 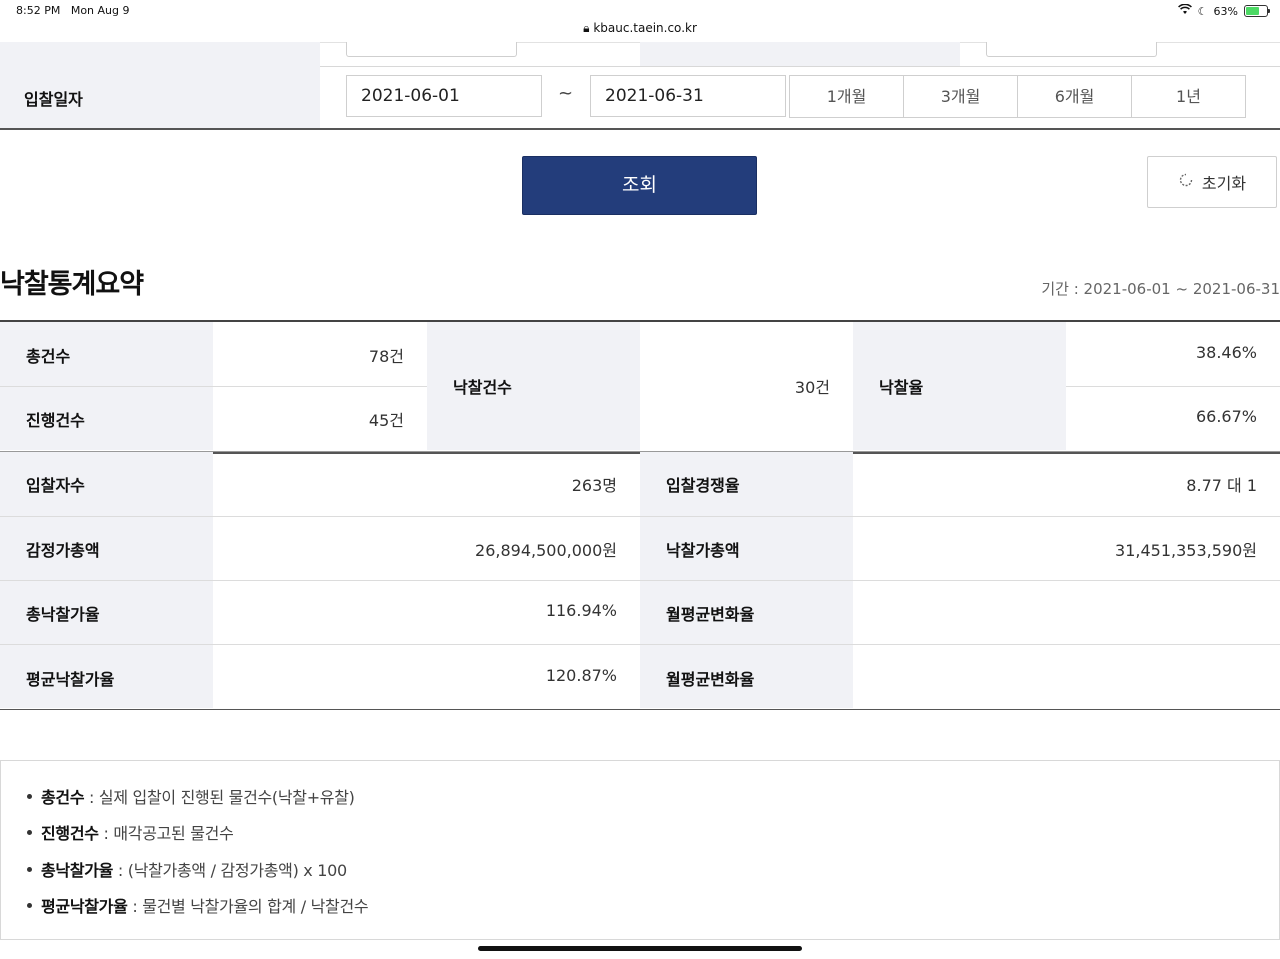 I want to click on total-label: 총건수, so click(x=48, y=356).